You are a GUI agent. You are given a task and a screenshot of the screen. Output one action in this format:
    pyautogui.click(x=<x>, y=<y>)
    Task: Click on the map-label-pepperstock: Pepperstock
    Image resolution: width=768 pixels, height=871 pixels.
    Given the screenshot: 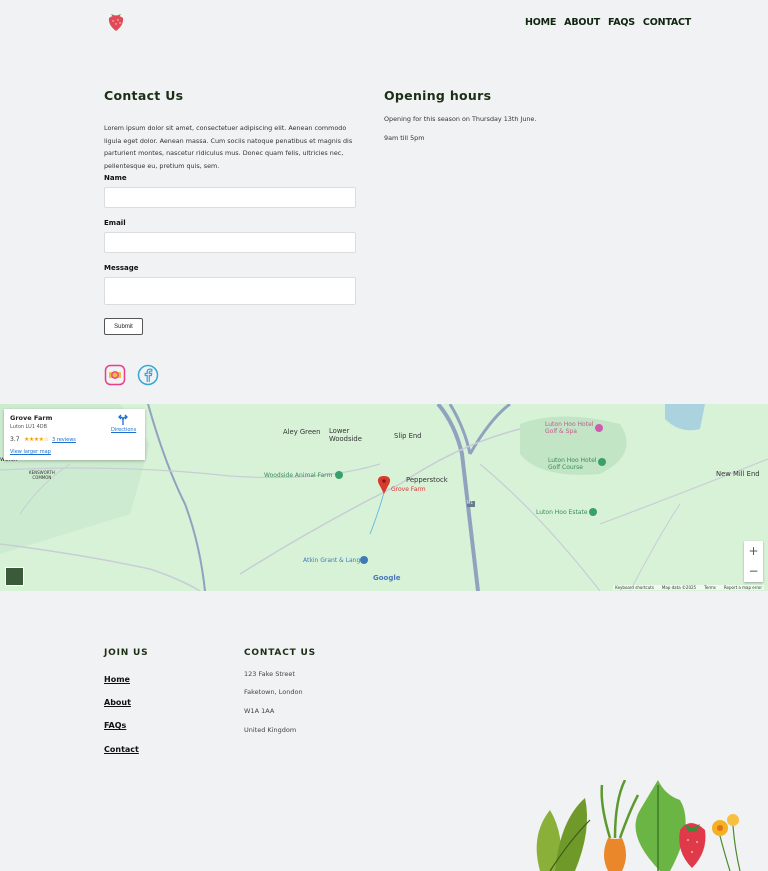 What is the action you would take?
    pyautogui.click(x=427, y=480)
    